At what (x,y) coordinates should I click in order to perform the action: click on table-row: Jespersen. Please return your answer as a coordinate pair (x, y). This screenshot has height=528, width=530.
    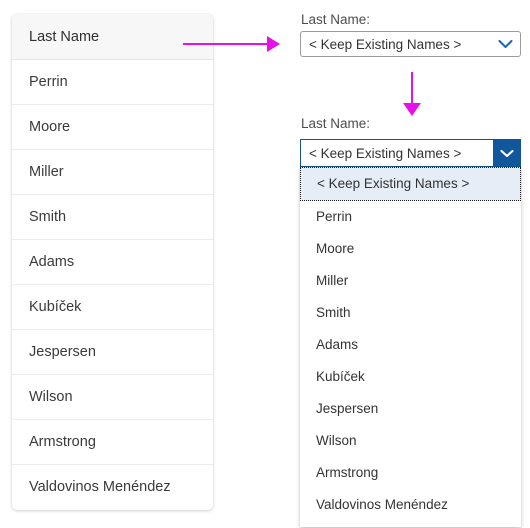
    Looking at the image, I should click on (112, 352).